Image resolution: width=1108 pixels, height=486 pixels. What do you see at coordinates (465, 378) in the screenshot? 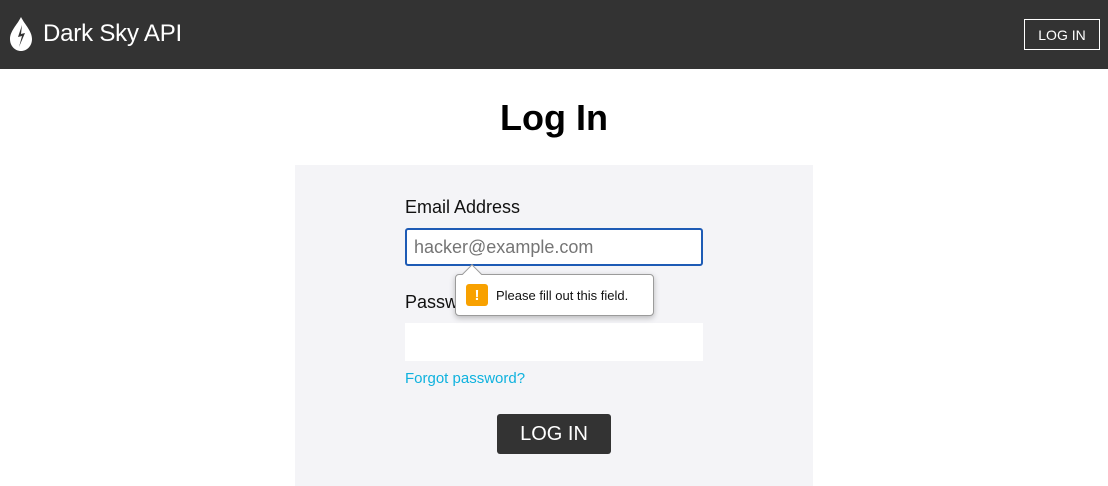
I see `forgot-password-link: Forgot password?` at bounding box center [465, 378].